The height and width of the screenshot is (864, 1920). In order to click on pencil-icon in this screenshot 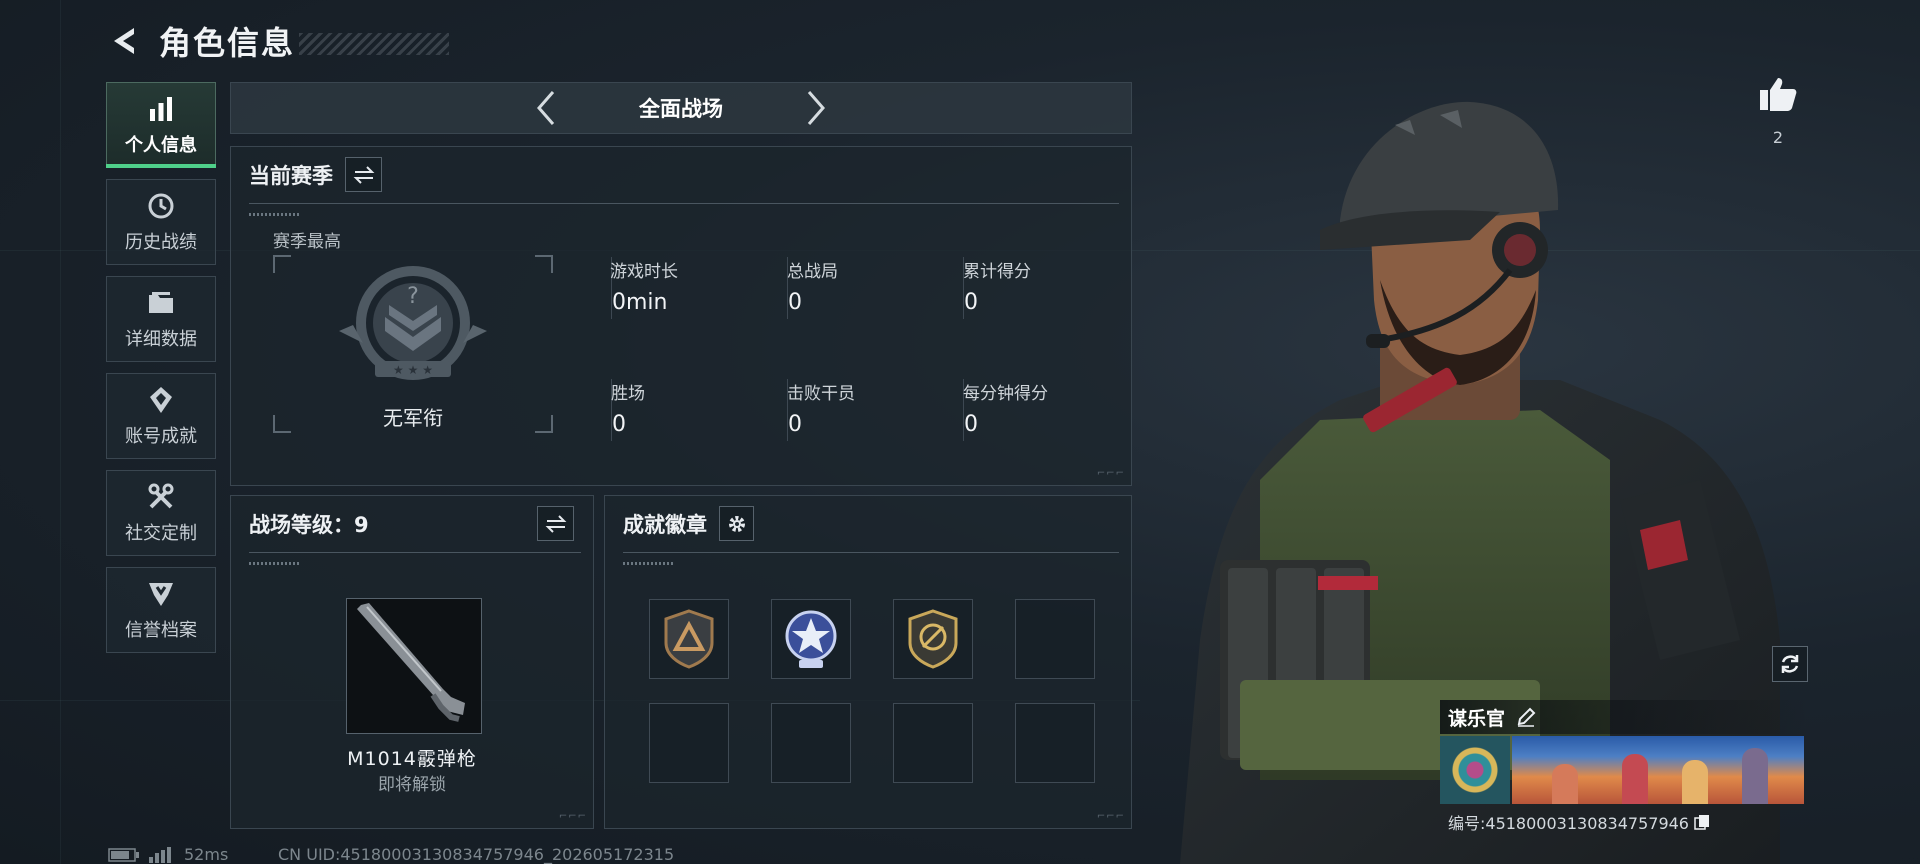, I will do `click(1526, 717)`.